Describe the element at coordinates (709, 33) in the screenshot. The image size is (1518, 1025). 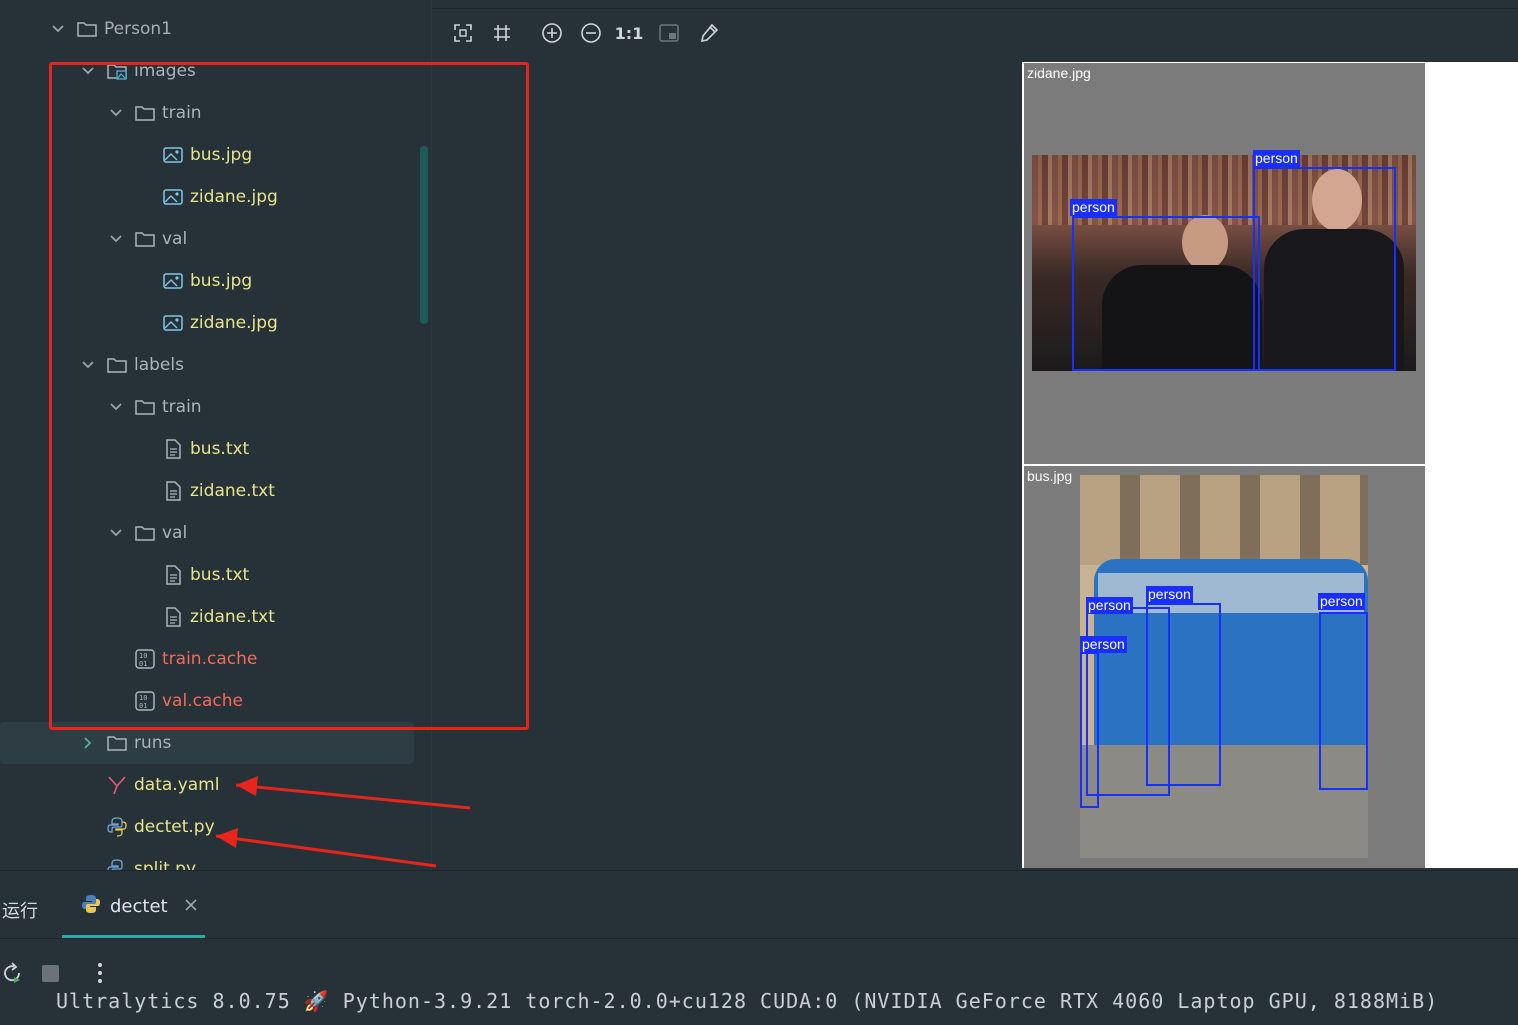
I see `color-picker-icon` at that location.